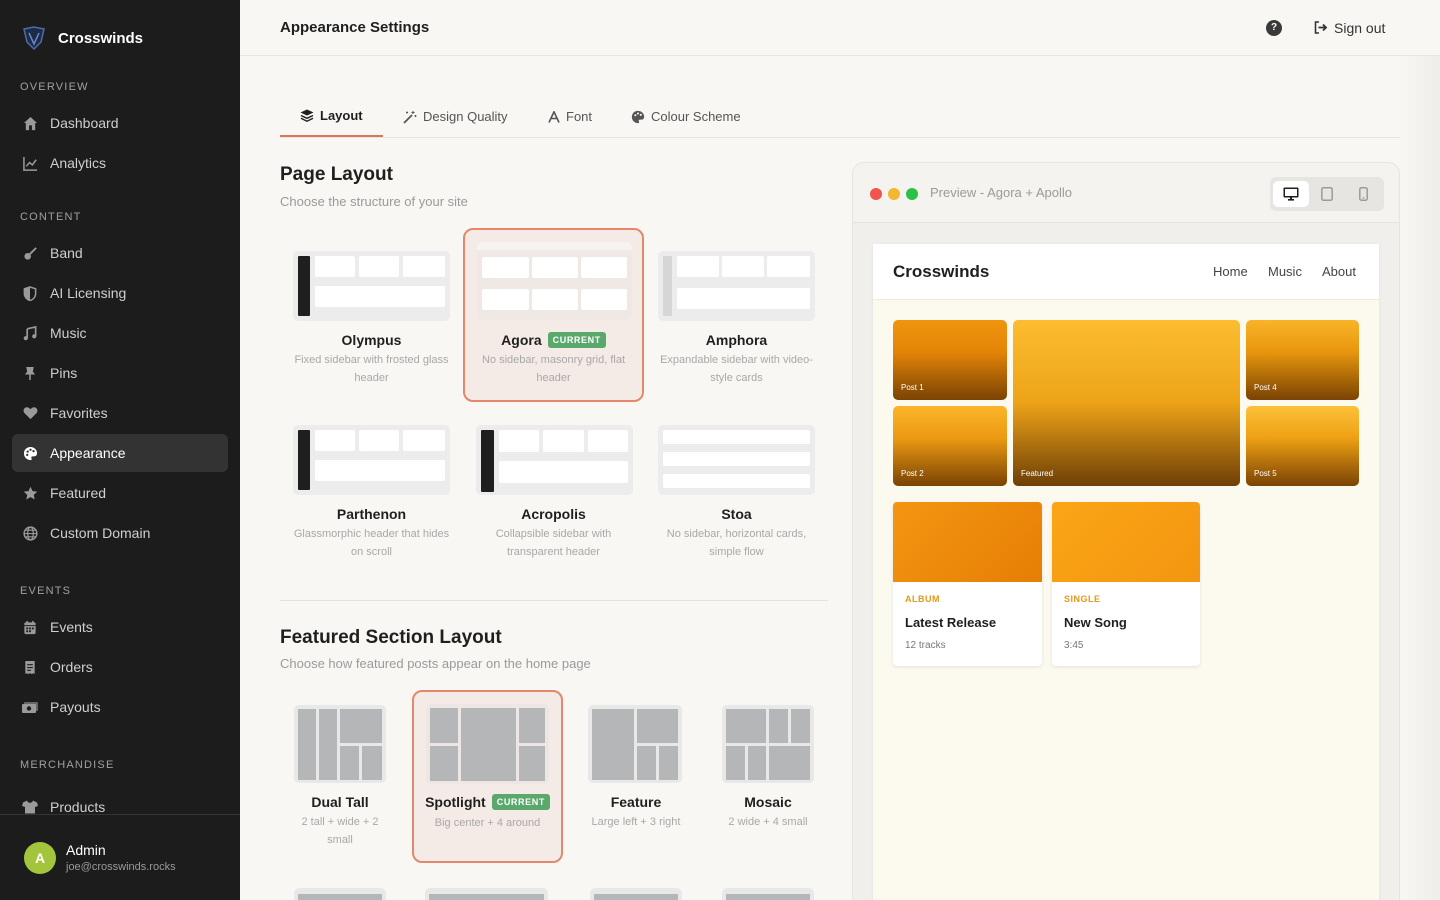  I want to click on featured-option-spotlight: Spotlight CURRENT Big center + 4 around, so click(487, 776).